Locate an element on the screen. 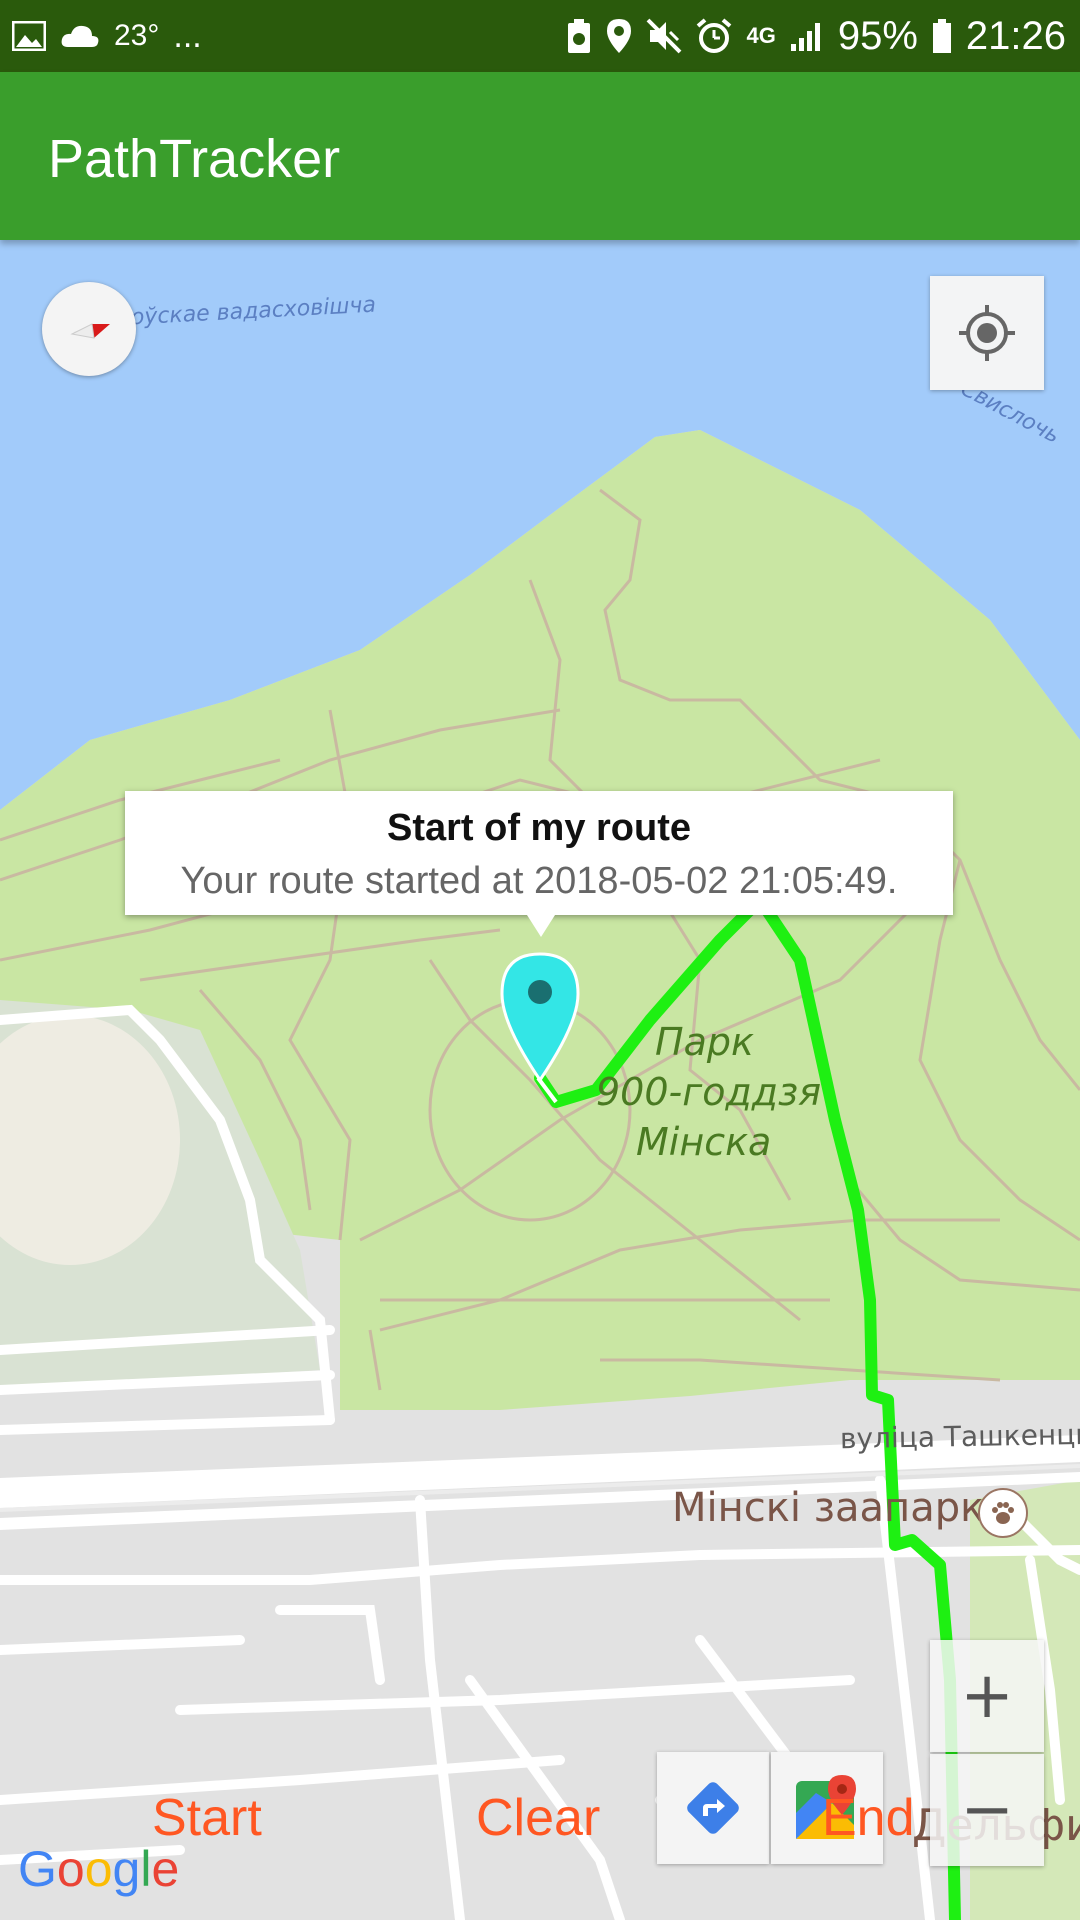  info-window-title: Start of my route is located at coordinates (539, 828).